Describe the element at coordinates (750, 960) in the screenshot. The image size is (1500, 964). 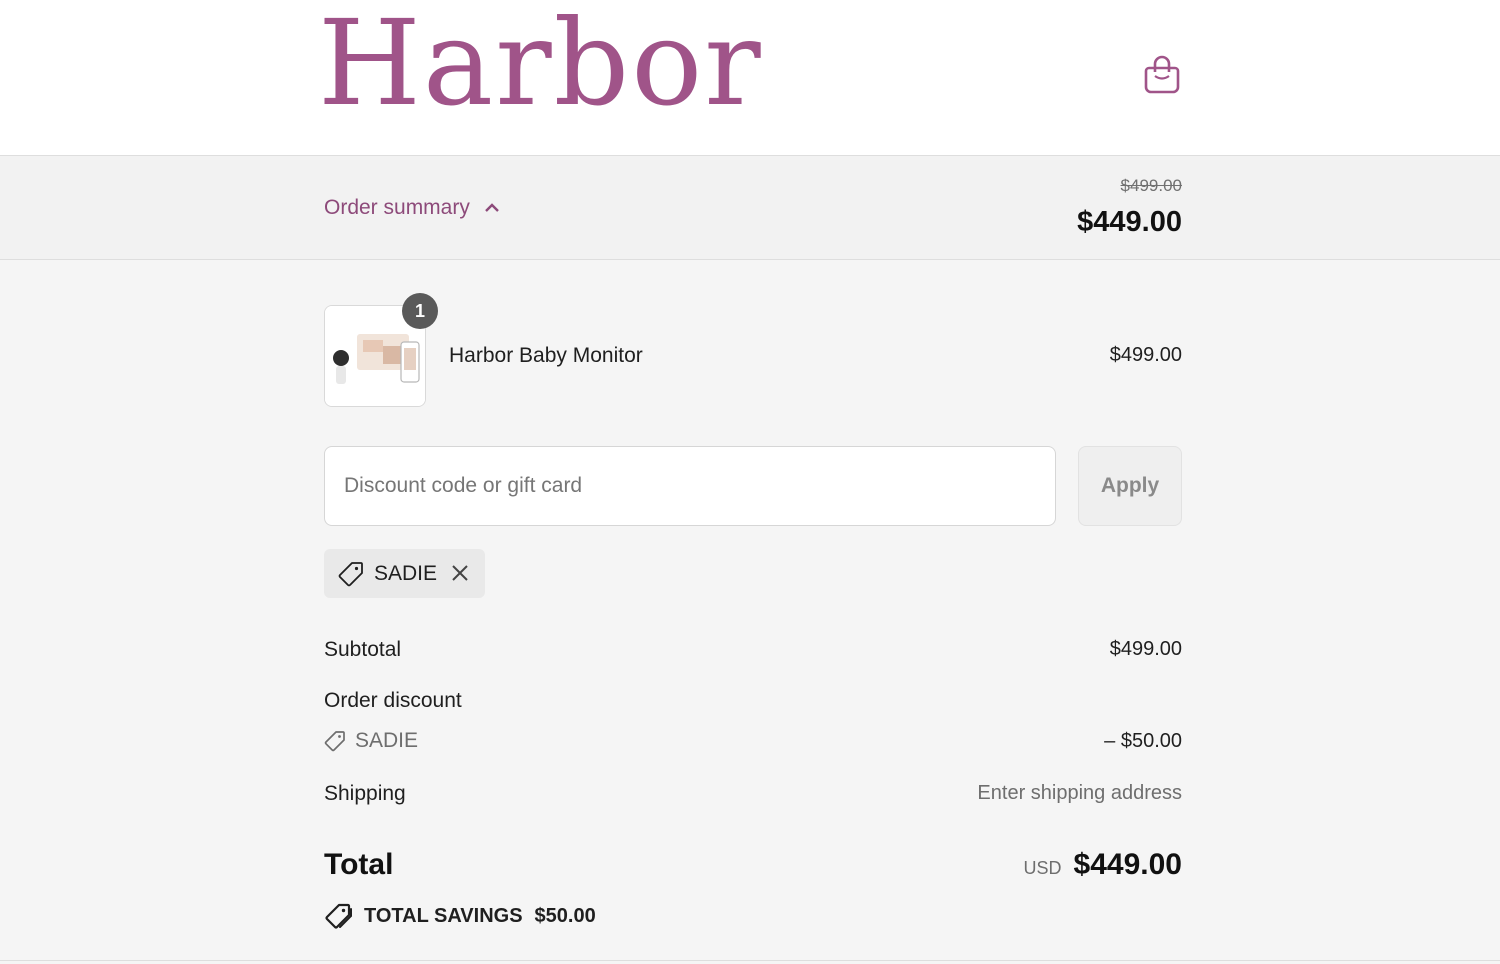
I see `divider` at that location.